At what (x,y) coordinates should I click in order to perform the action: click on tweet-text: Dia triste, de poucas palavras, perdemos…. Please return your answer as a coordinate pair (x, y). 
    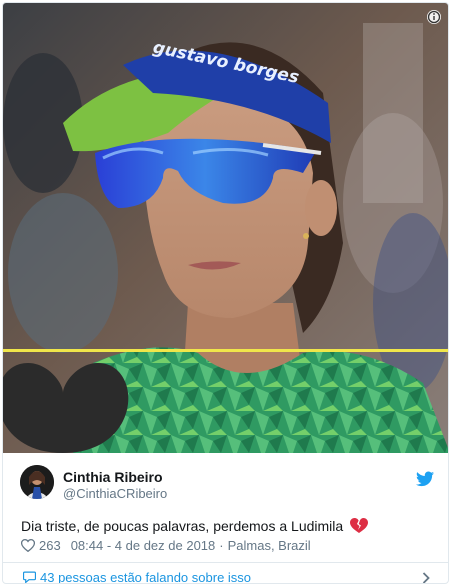
    Looking at the image, I should click on (195, 526).